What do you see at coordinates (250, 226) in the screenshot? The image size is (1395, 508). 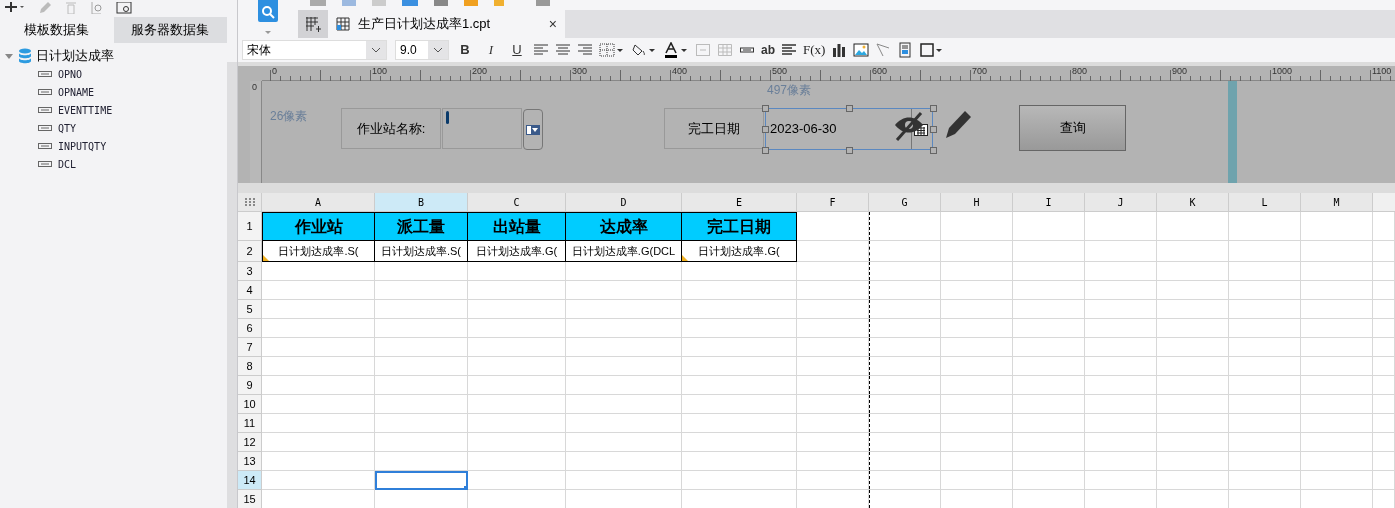 I see `row-header: 1` at bounding box center [250, 226].